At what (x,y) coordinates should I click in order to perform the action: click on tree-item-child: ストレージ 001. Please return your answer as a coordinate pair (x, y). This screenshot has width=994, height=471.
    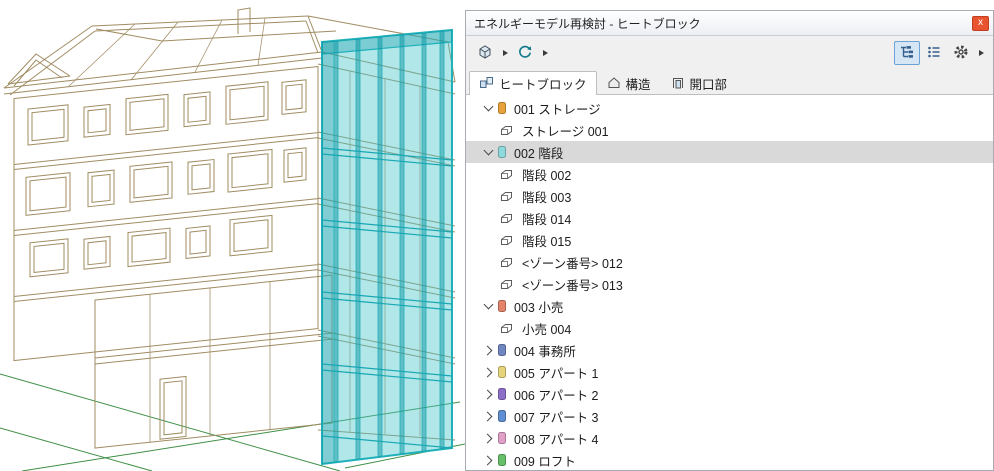
    Looking at the image, I should click on (729, 130).